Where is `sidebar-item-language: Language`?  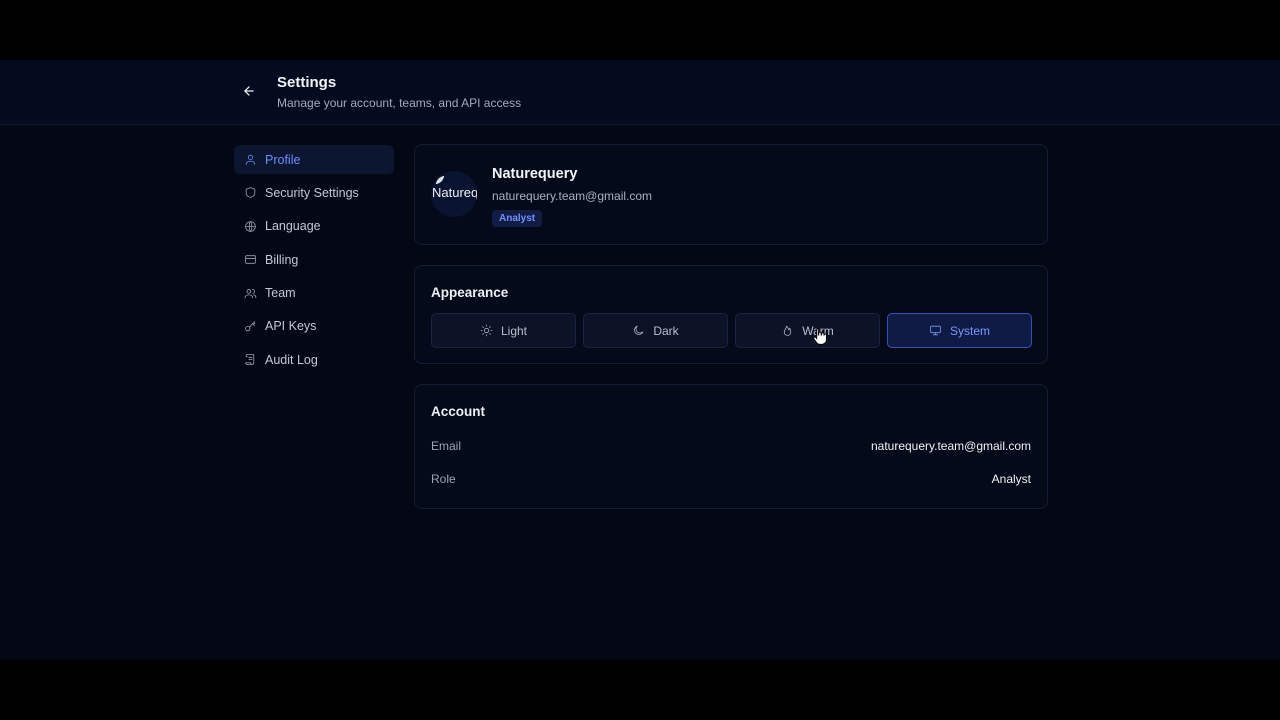
sidebar-item-language: Language is located at coordinates (314, 226).